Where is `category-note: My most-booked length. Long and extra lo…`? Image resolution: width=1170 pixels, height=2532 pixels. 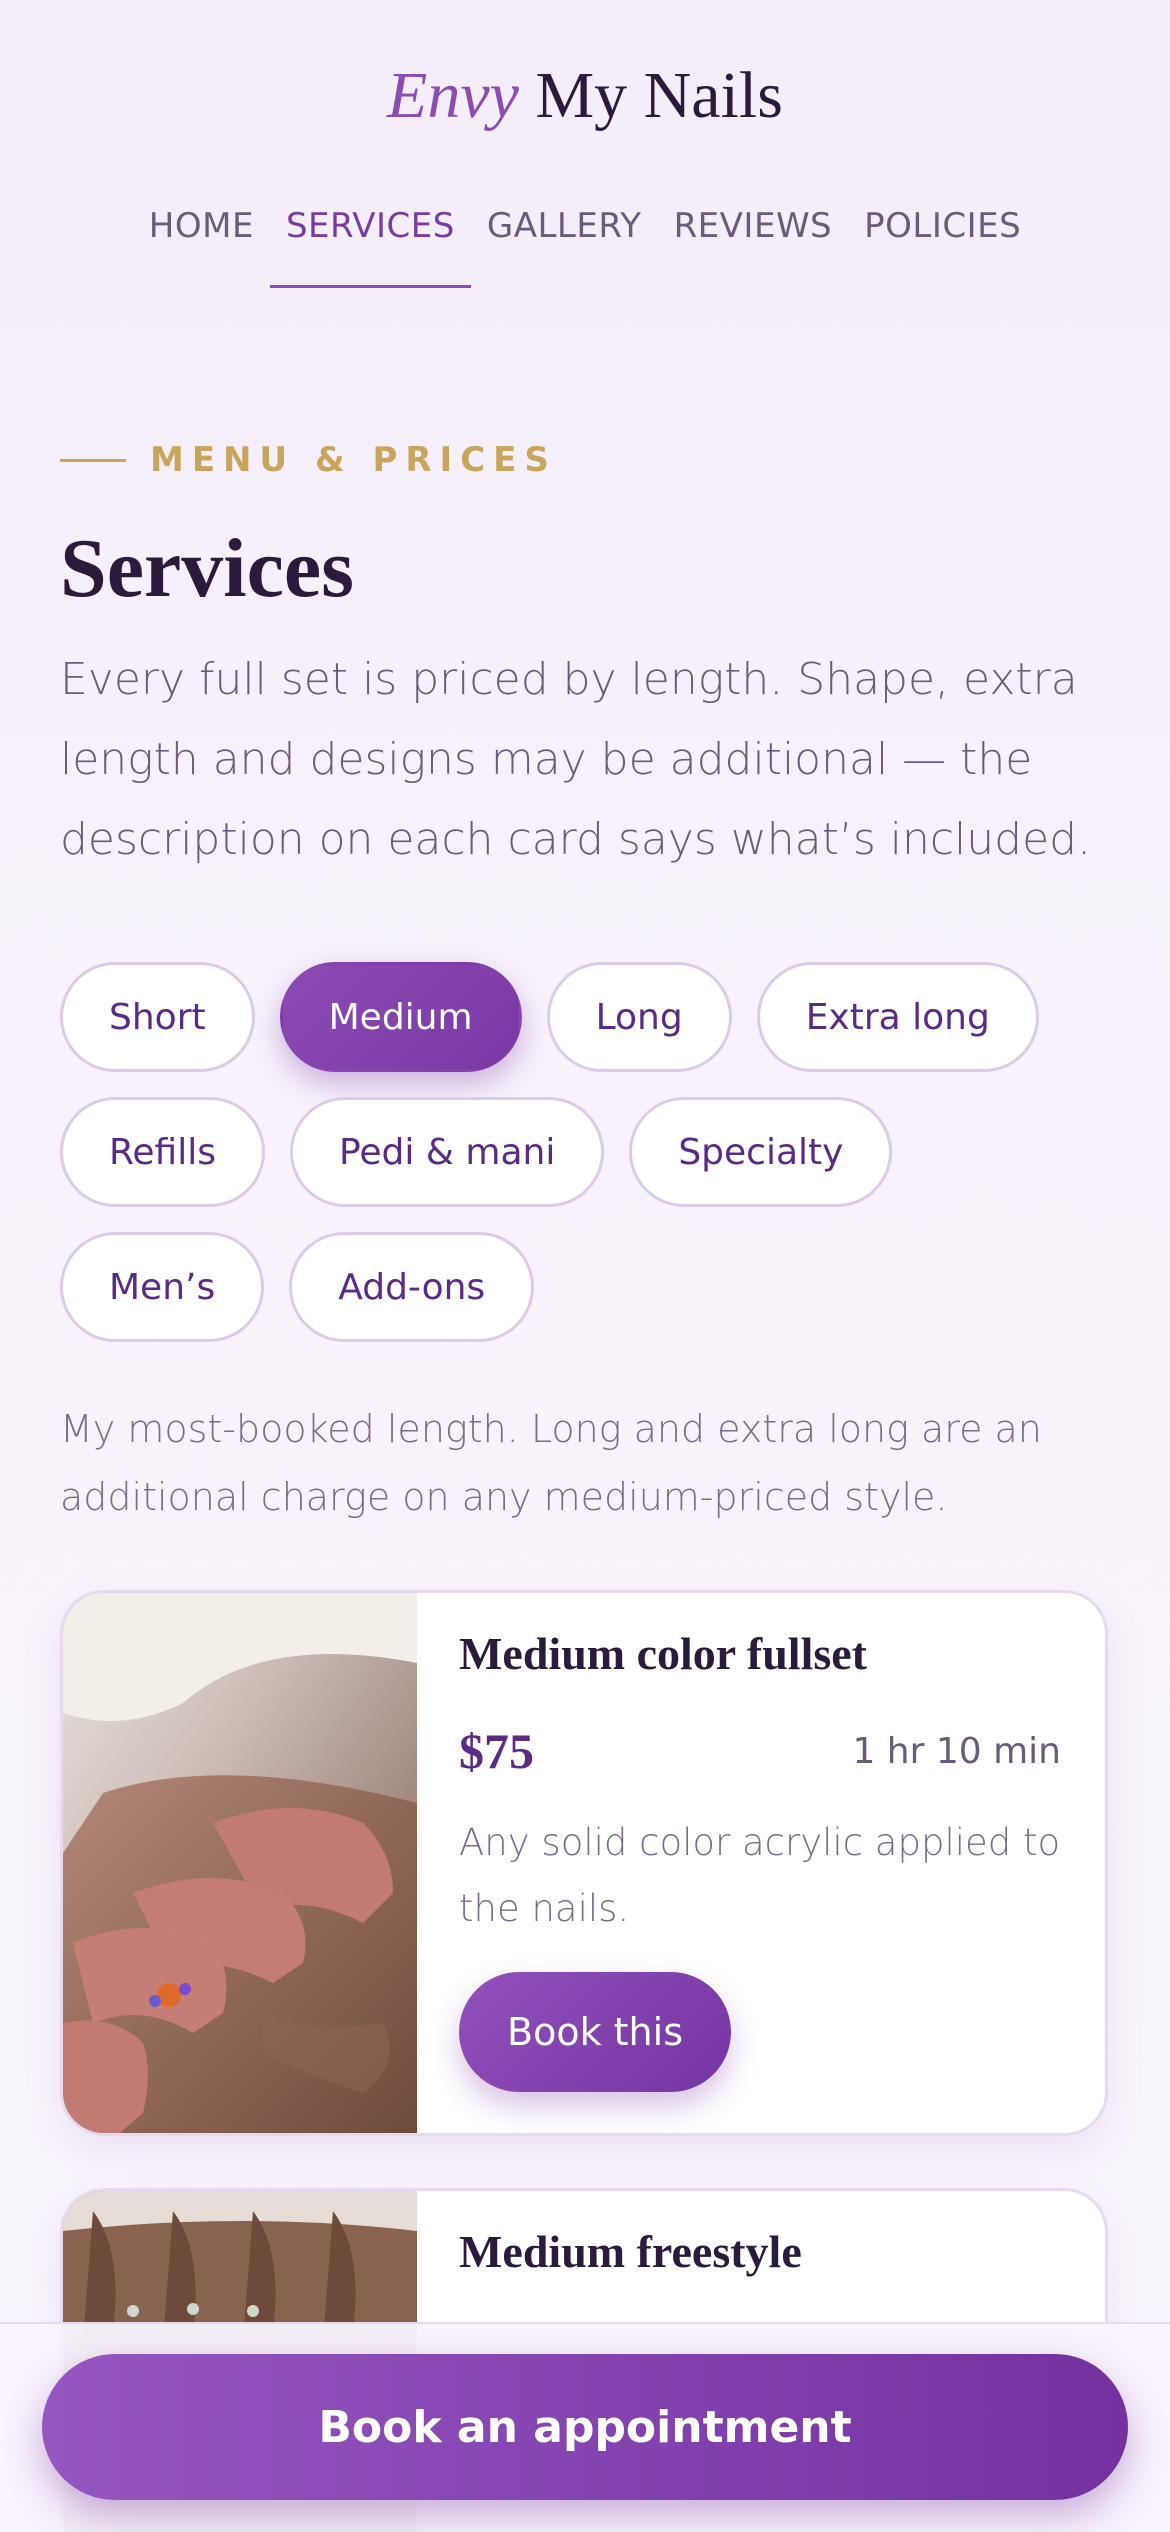
category-note: My most-booked length. Long and extra lo… is located at coordinates (551, 1463).